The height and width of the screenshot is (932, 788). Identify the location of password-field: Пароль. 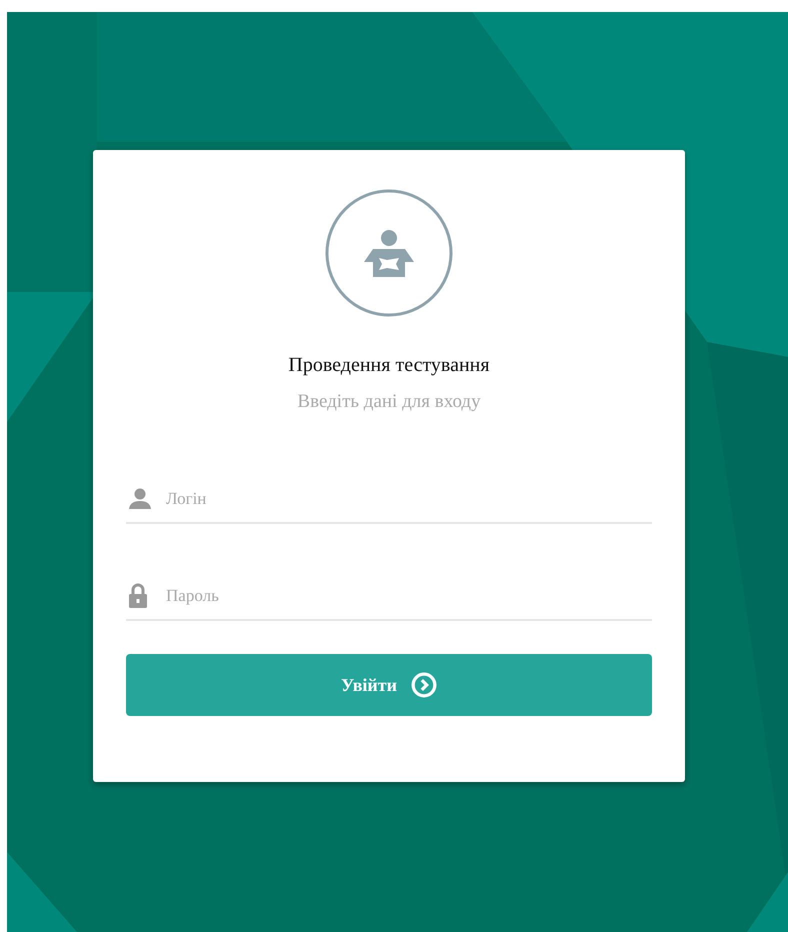
(409, 596).